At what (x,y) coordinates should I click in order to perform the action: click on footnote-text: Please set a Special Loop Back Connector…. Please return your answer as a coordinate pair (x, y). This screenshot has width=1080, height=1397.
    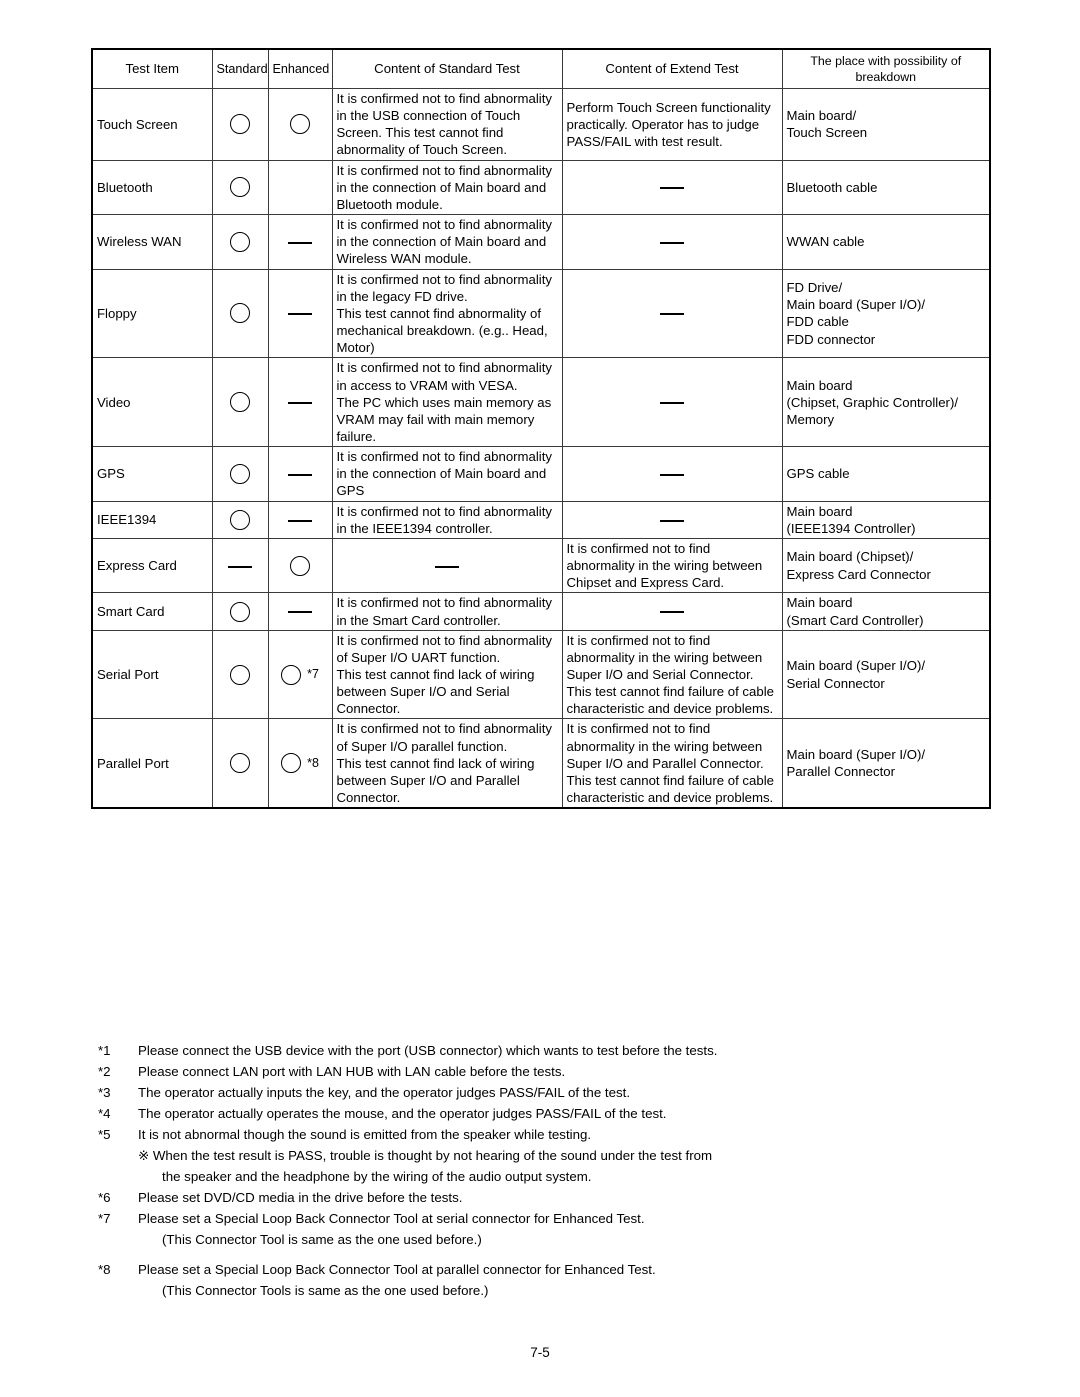
    Looking at the image, I should click on (391, 1218).